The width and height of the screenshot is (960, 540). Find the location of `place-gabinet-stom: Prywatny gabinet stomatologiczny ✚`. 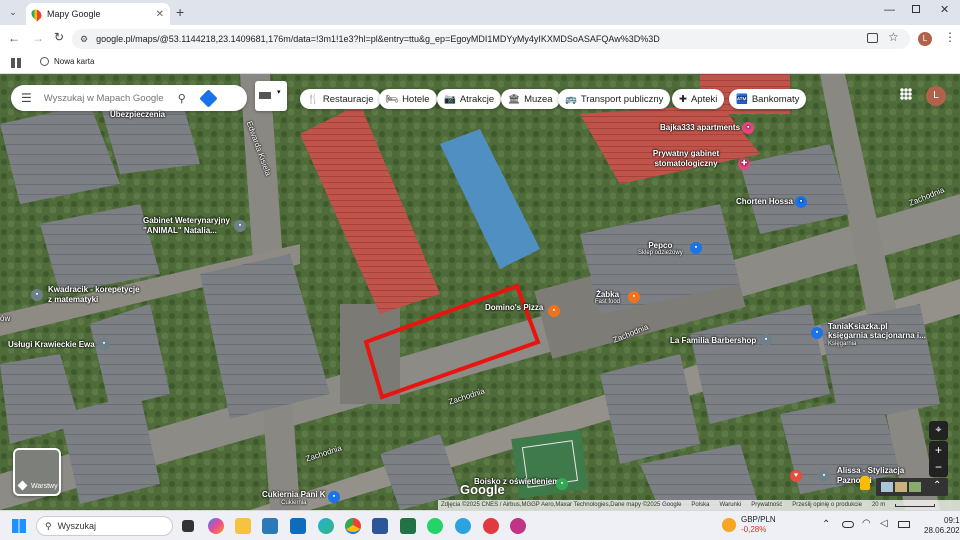

place-gabinet-stom: Prywatny gabinet stomatologiczny ✚ is located at coordinates (693, 159).